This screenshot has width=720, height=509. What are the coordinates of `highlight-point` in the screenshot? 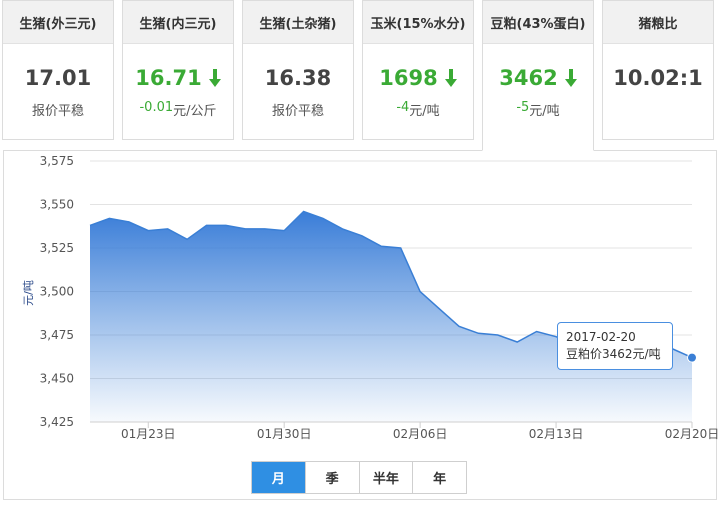 It's located at (692, 357).